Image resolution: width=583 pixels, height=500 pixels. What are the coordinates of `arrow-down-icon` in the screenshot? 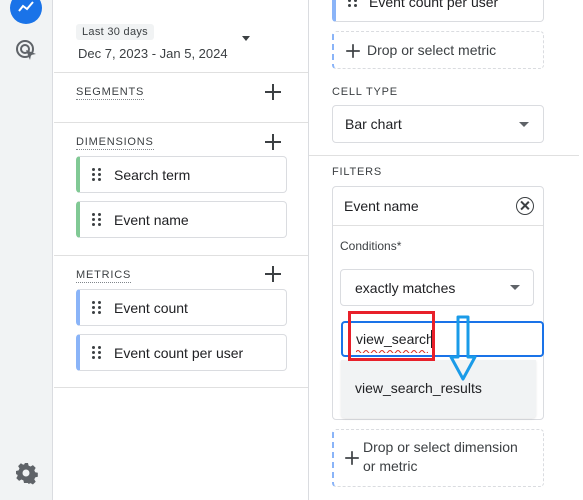 It's located at (463, 348).